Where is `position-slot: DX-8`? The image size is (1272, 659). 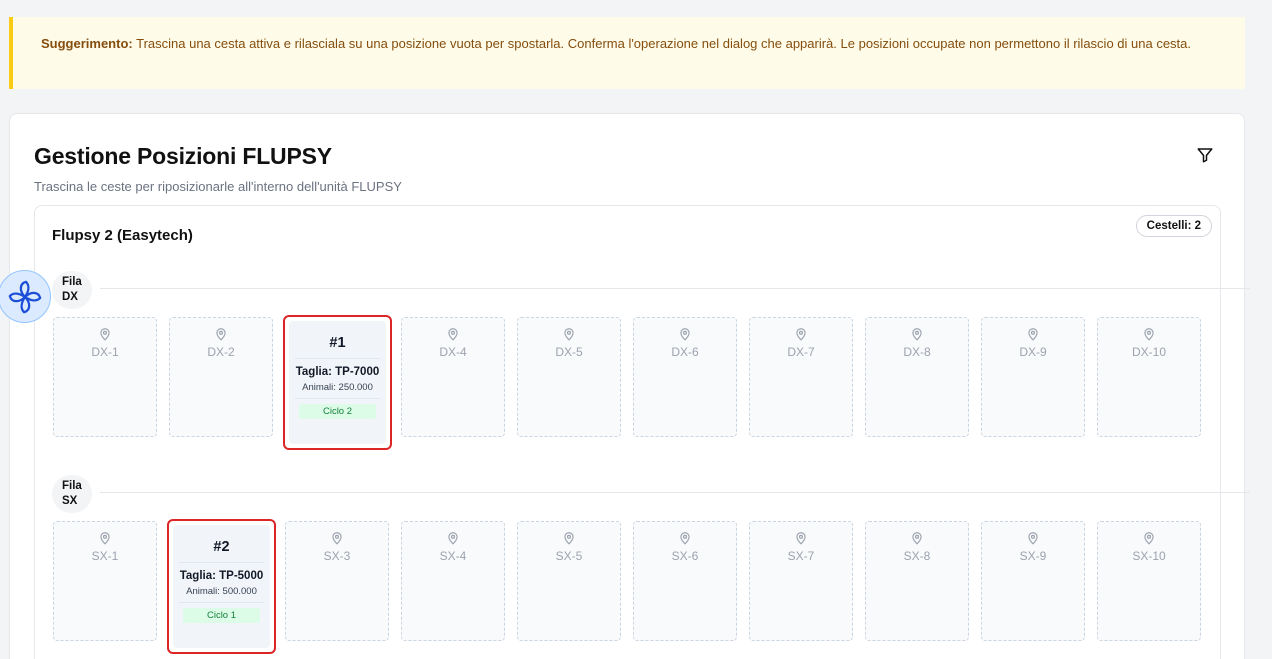 position-slot: DX-8 is located at coordinates (917, 377).